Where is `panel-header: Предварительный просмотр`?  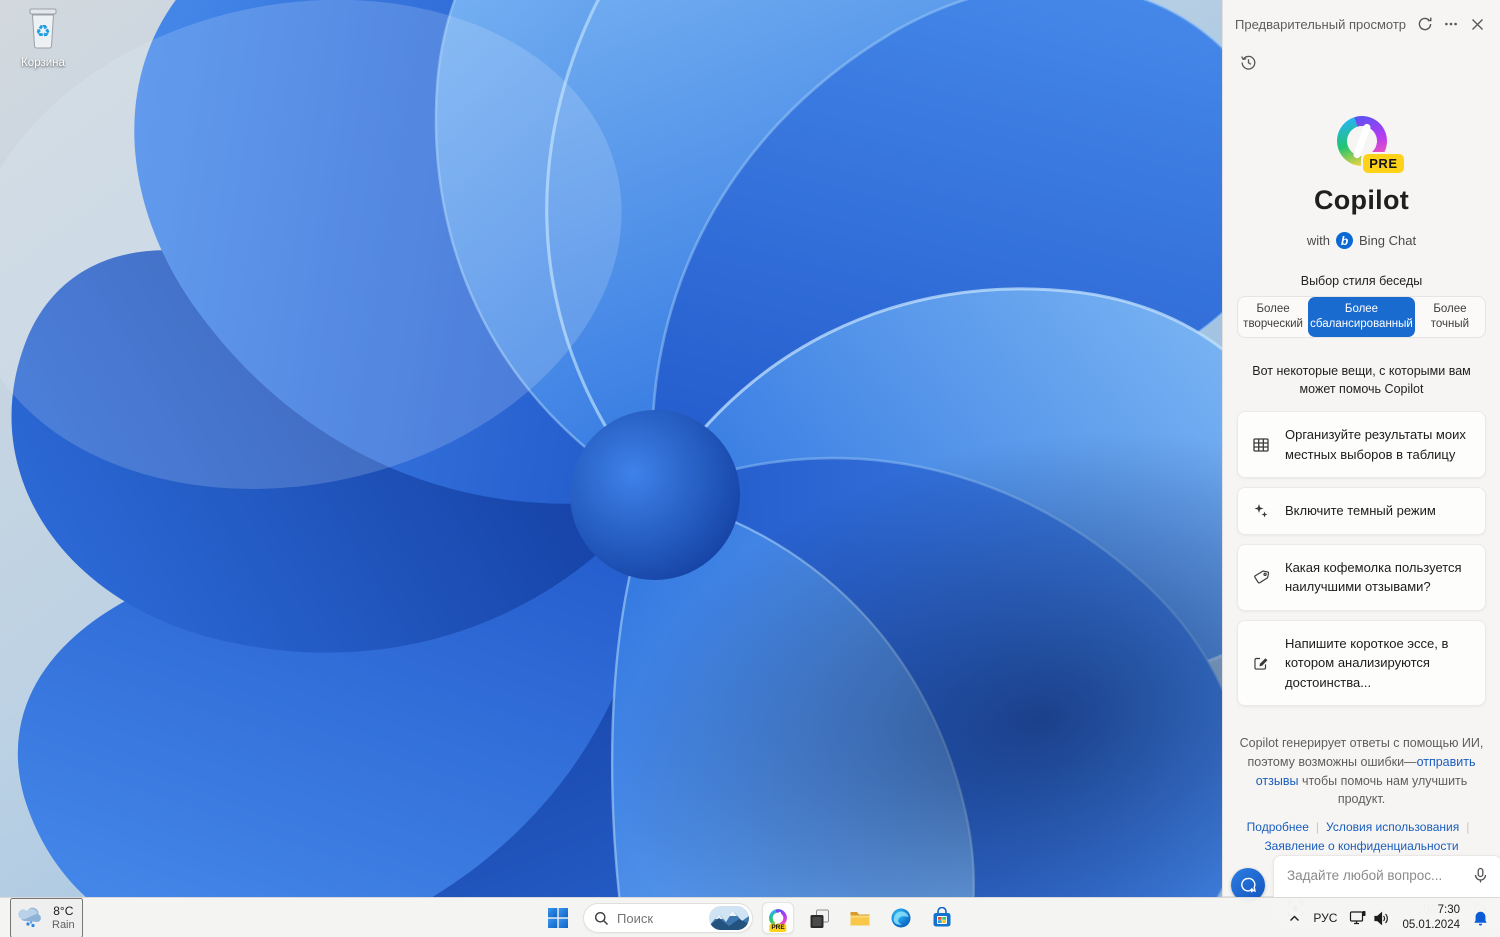 panel-header: Предварительный просмотр is located at coordinates (1361, 18).